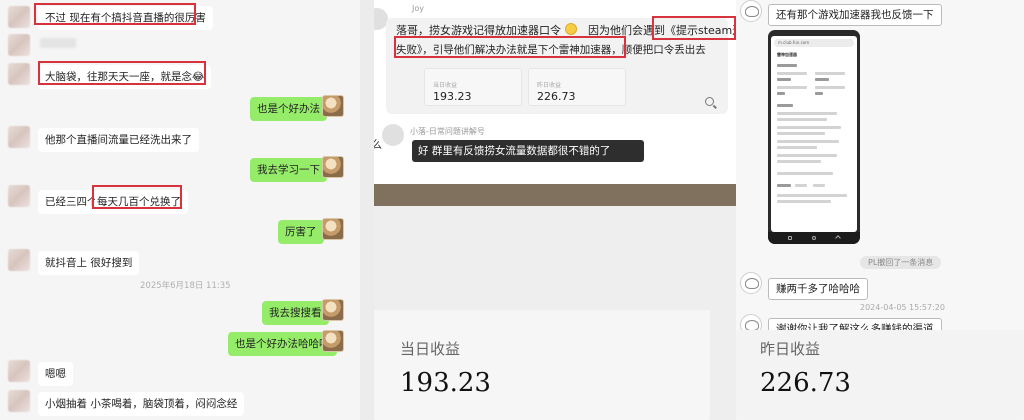 This screenshot has width=1024, height=420. What do you see at coordinates (367, 210) in the screenshot?
I see `panel-divider` at bounding box center [367, 210].